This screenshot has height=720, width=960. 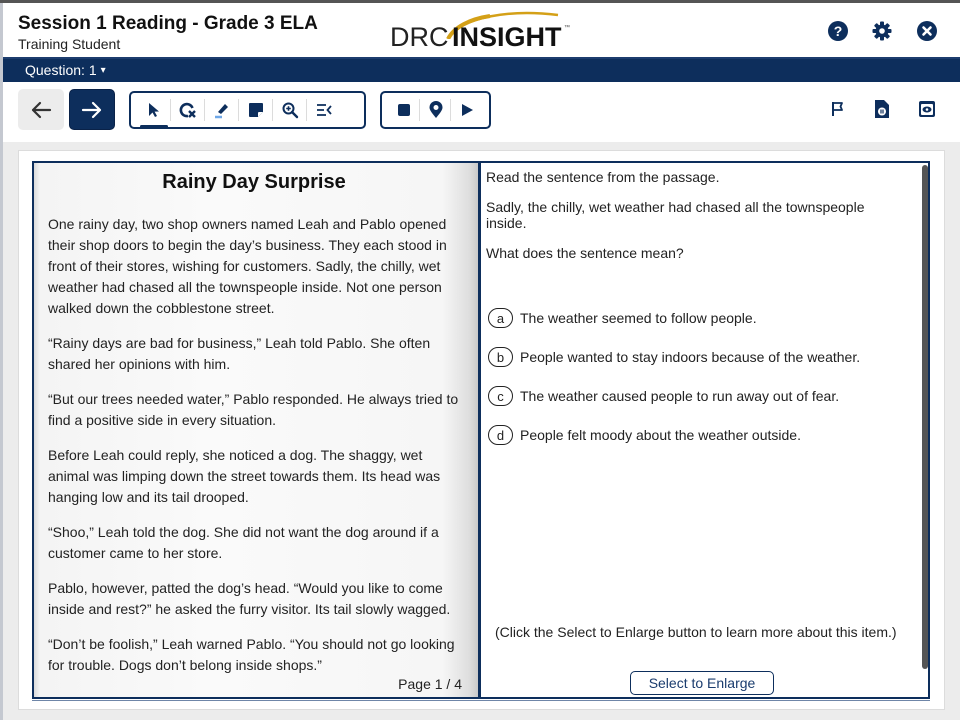 I want to click on option-bubble: c, so click(x=500, y=396).